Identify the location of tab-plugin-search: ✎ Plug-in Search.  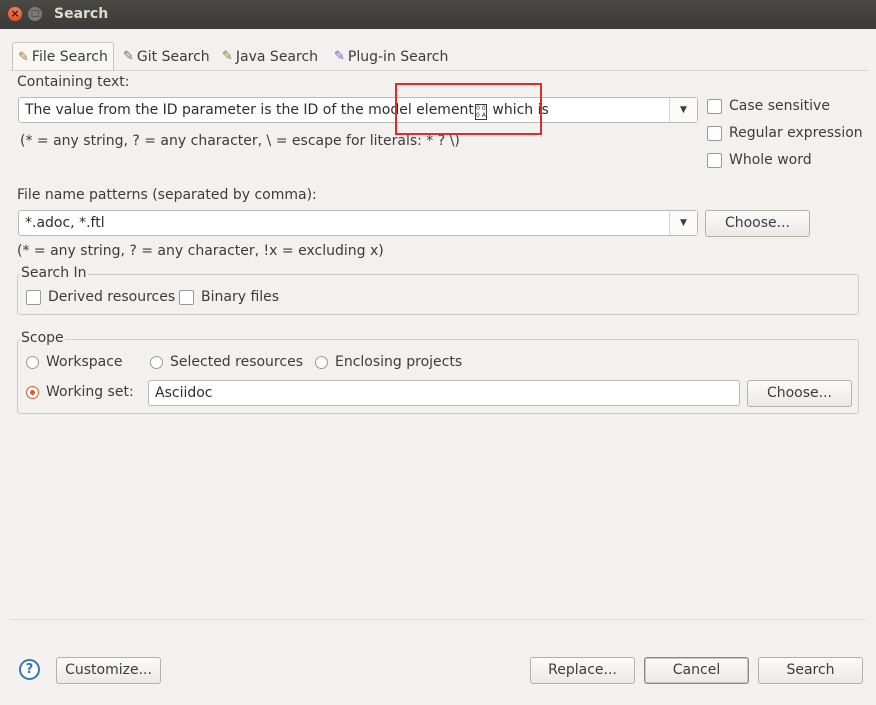
(391, 56).